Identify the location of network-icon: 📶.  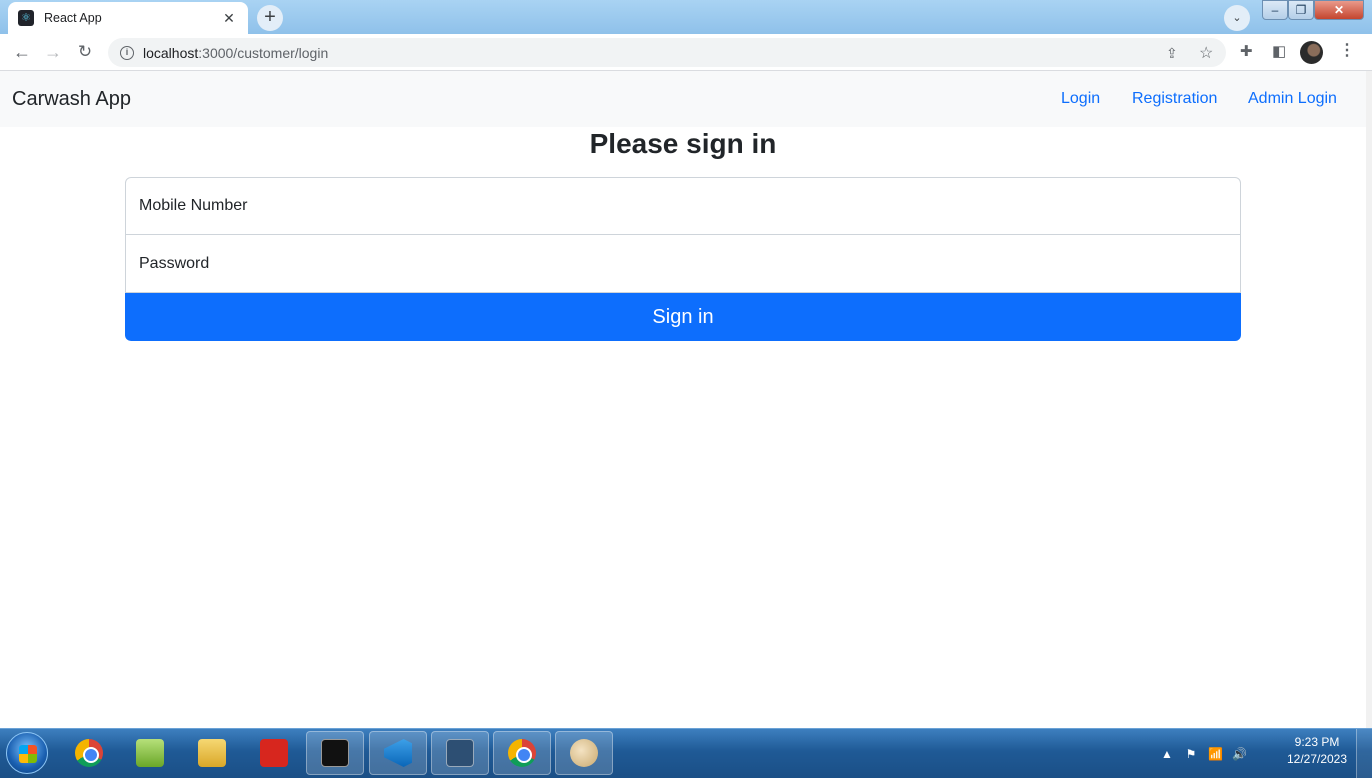
(1215, 754).